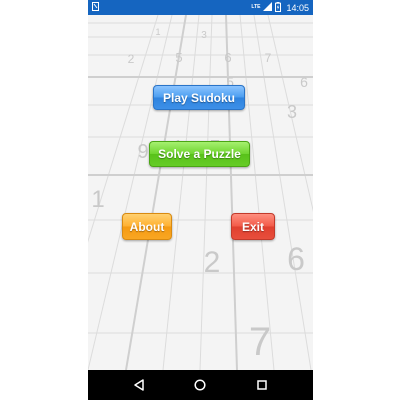 Image resolution: width=400 pixels, height=400 pixels. I want to click on exit-button: Exit, so click(253, 226).